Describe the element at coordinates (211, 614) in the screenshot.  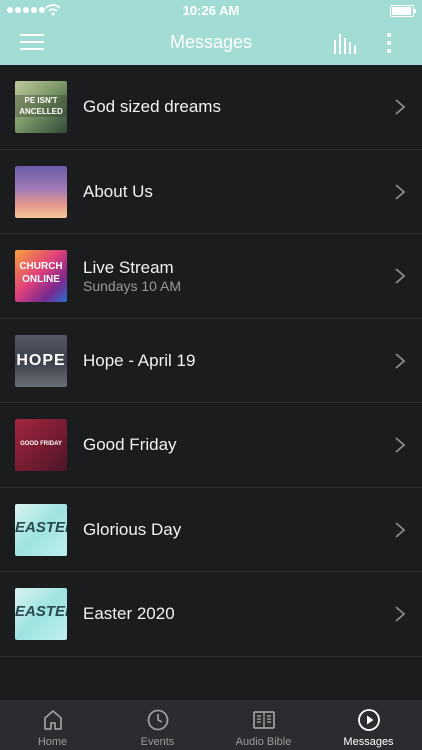
I see `list-item: EASTER Easter 2020` at that location.